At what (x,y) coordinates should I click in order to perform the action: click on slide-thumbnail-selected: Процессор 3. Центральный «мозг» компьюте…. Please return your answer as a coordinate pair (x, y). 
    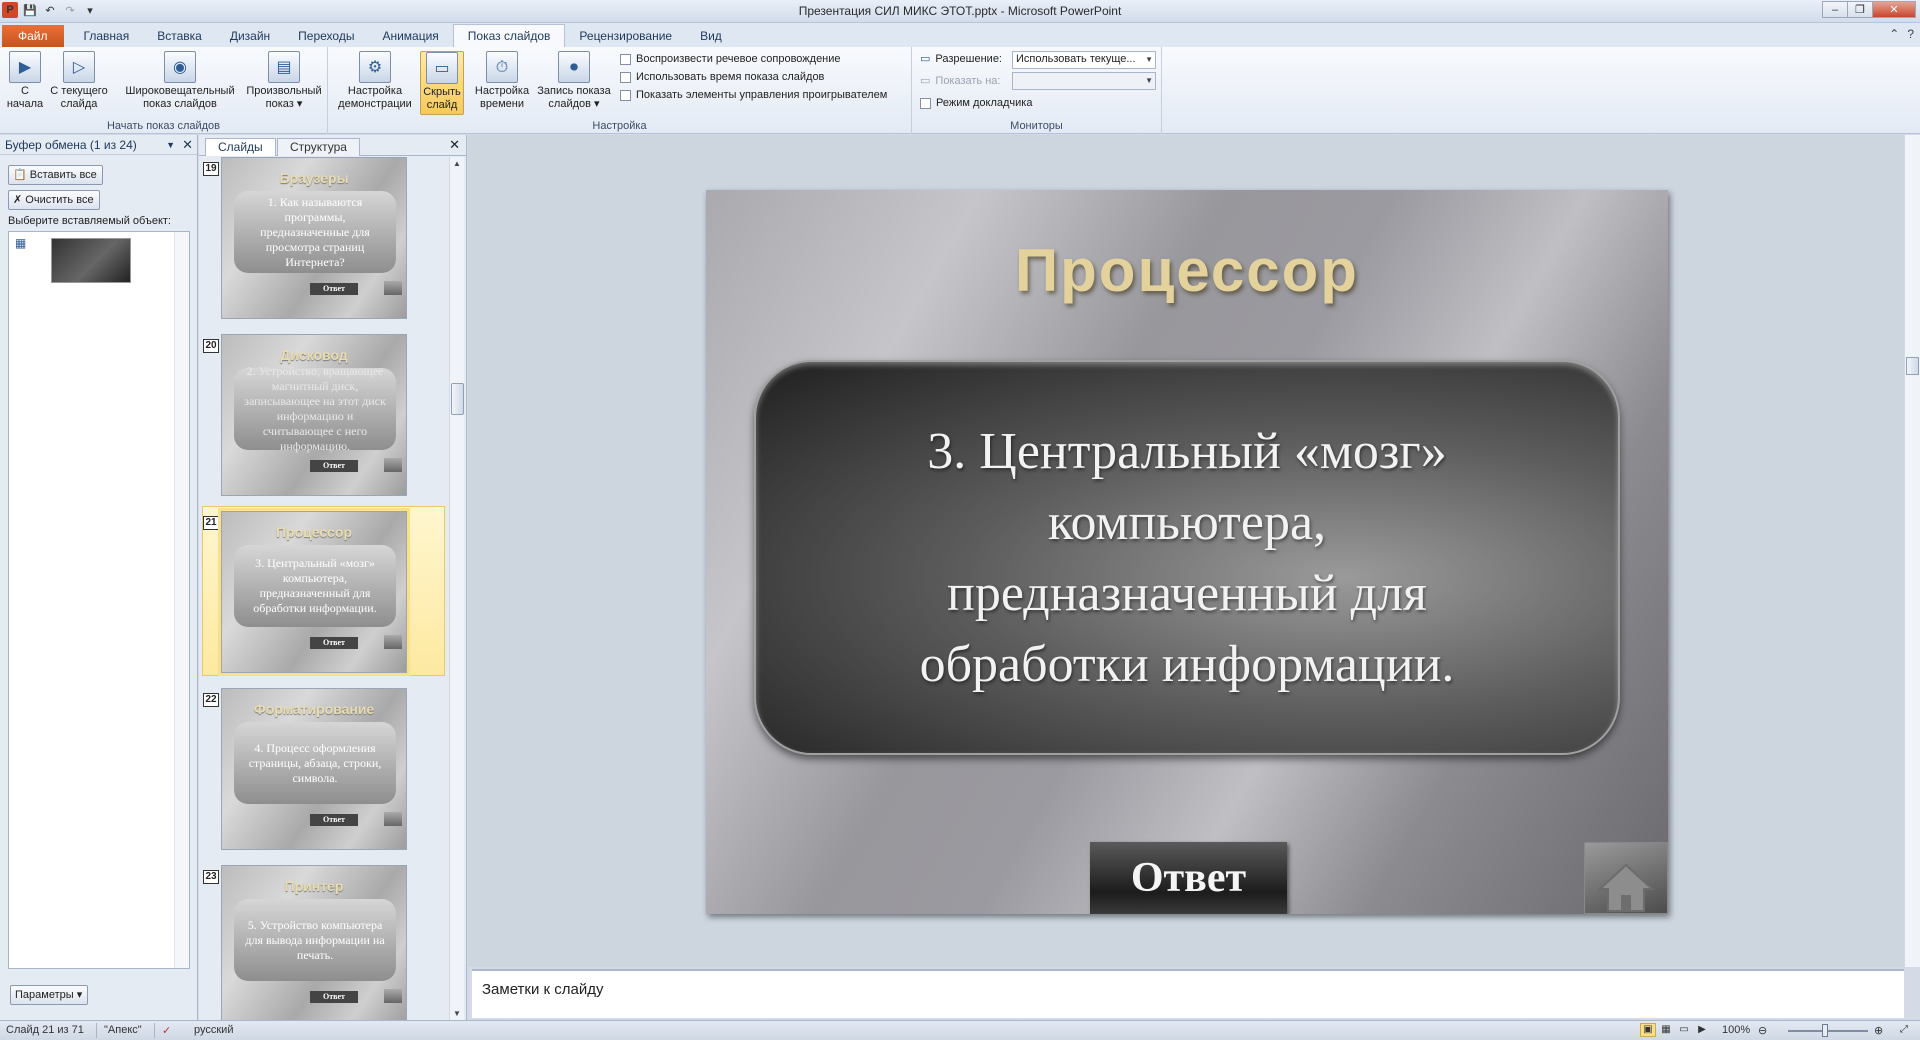
    Looking at the image, I should click on (314, 592).